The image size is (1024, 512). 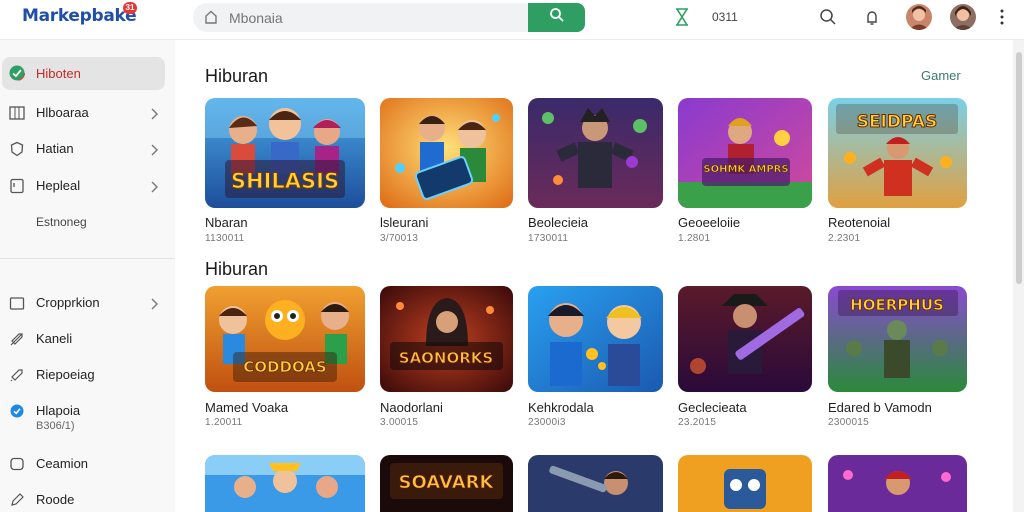 I want to click on sidebar-item-hepleal: Hepleal, so click(x=87, y=186).